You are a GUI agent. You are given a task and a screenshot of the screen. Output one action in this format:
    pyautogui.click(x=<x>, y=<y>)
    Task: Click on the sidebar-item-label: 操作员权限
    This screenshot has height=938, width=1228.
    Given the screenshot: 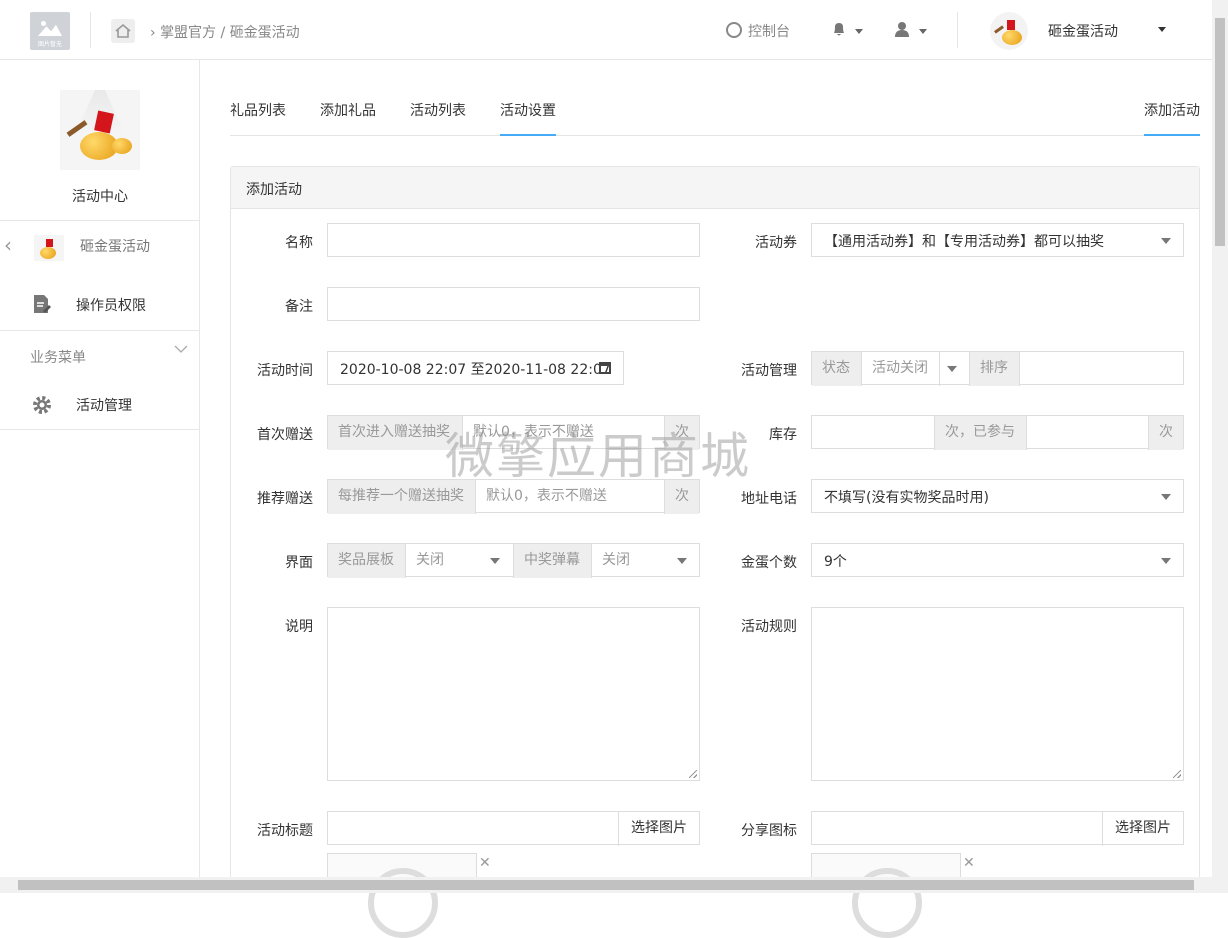 What is the action you would take?
    pyautogui.click(x=111, y=306)
    